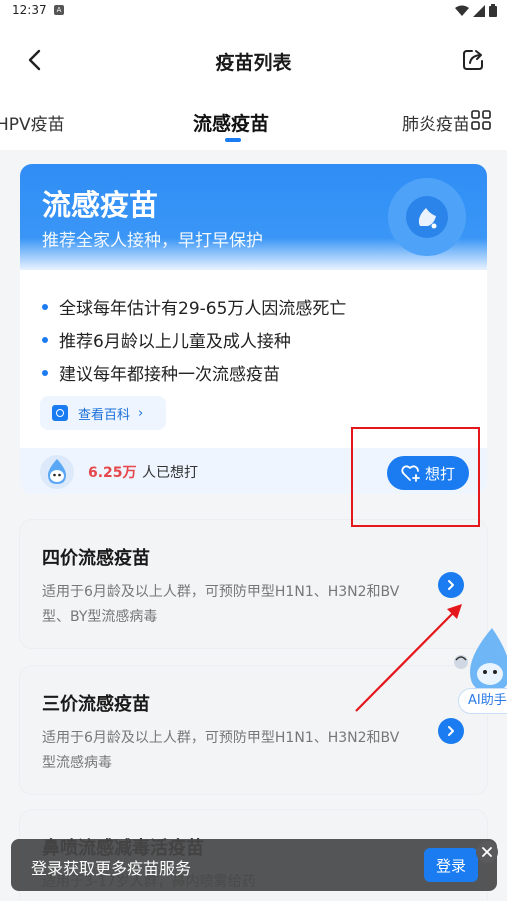 This screenshot has height=901, width=507. Describe the element at coordinates (221, 604) in the screenshot. I see `vaccine-description: 适用于6月龄及以上人群，可预防甲型H1N1、H3N2和BV型、BY型流感病毒` at that location.